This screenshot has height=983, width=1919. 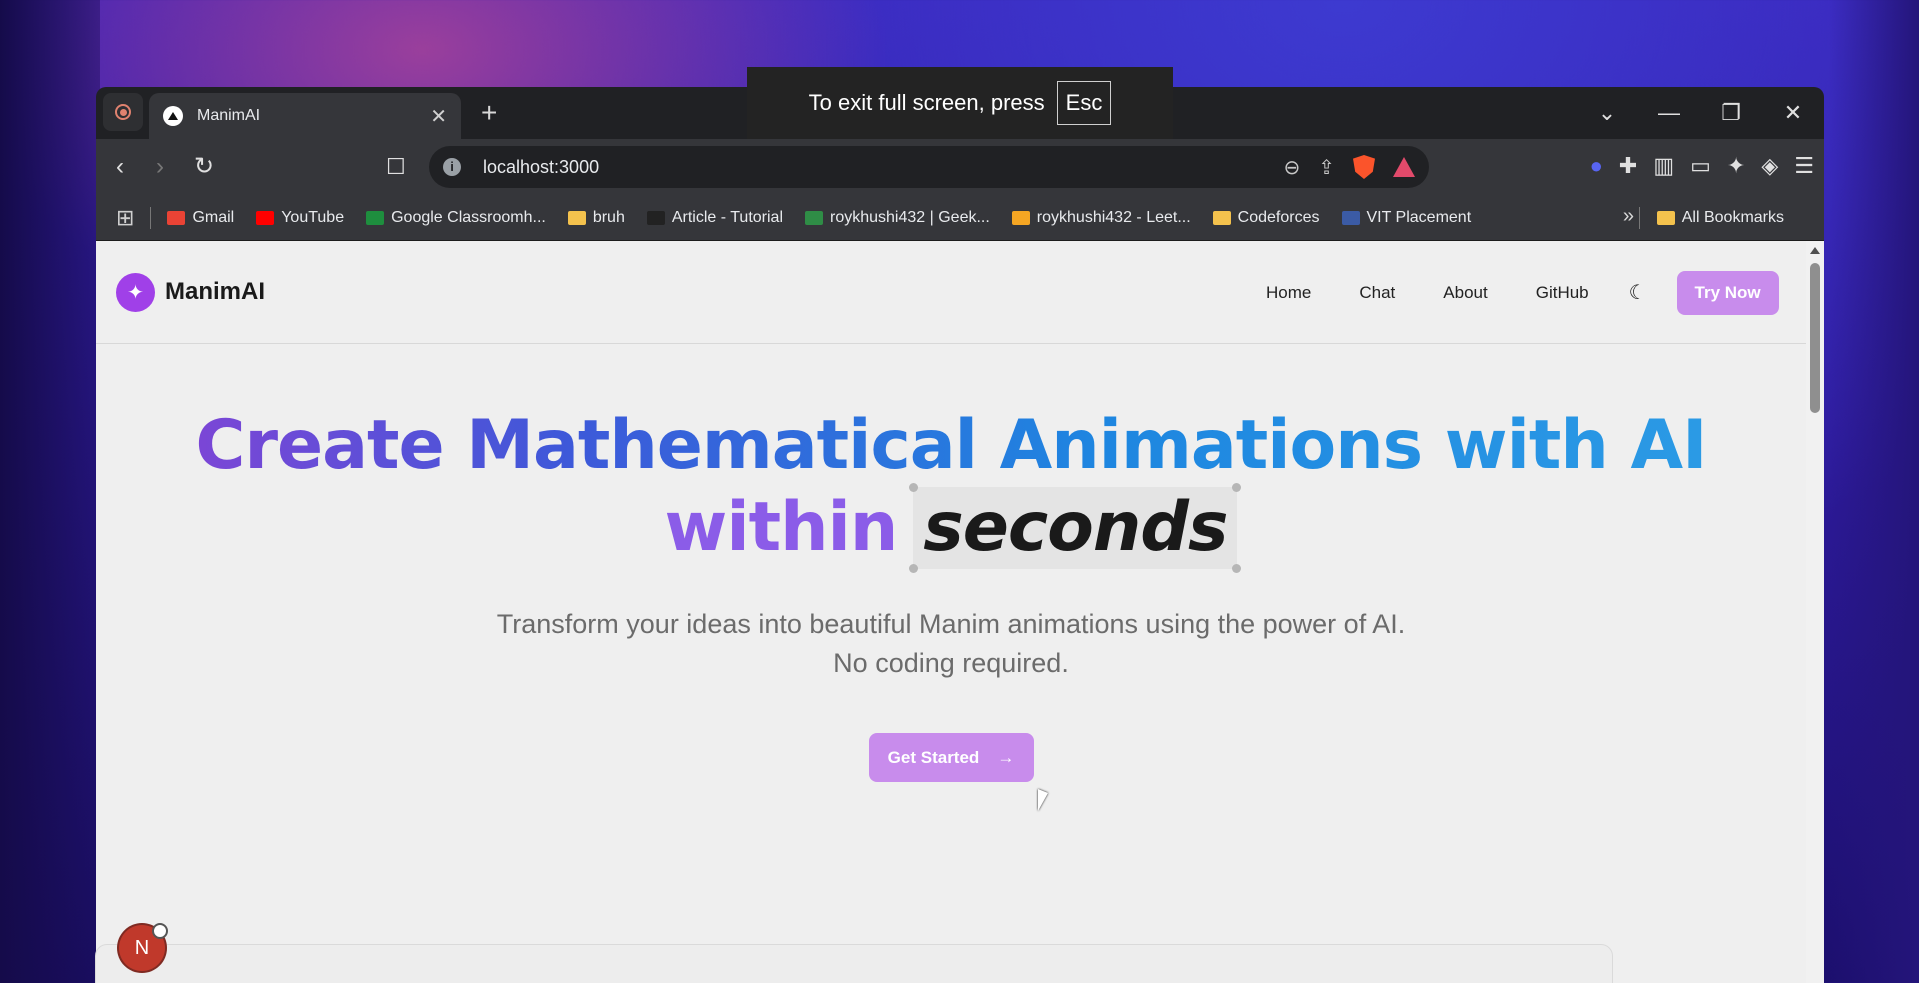 I want to click on nav-about: About, so click(x=1465, y=293).